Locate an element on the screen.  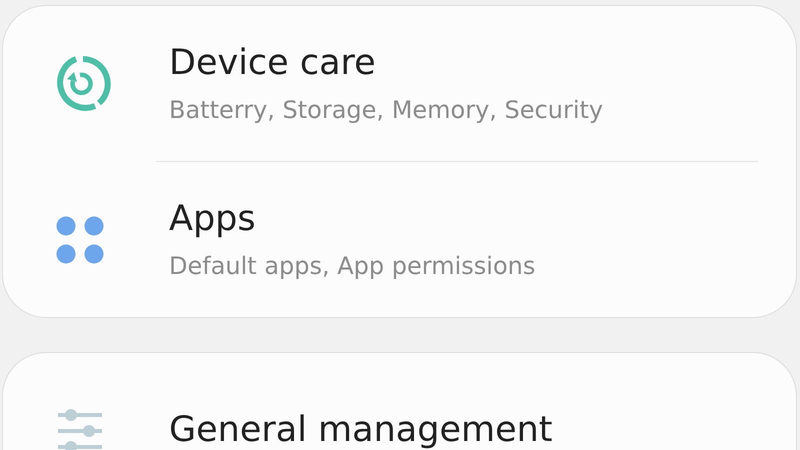
sliders-icon is located at coordinates (80, 428).